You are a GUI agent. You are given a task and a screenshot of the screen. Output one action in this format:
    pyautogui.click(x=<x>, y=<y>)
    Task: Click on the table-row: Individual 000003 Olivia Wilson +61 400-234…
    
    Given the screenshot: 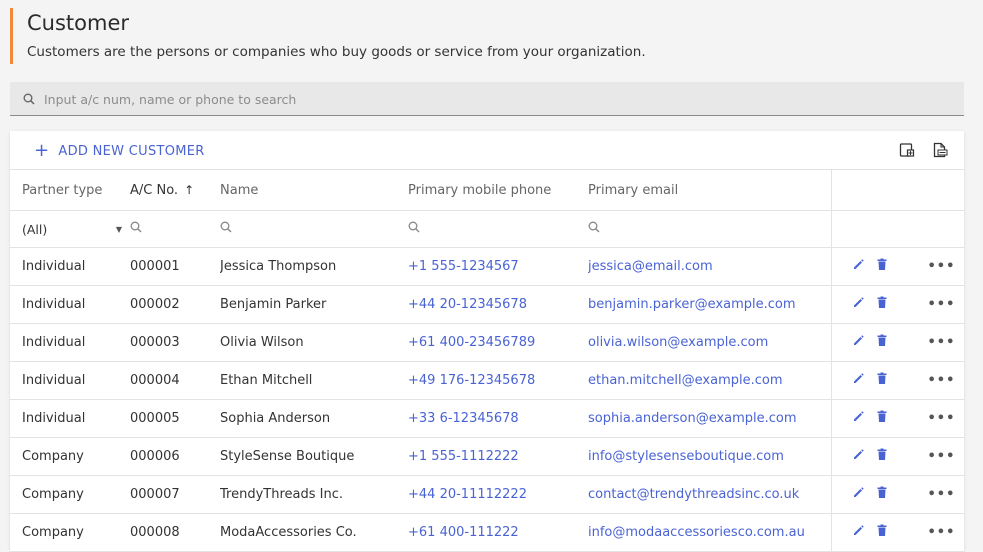 What is the action you would take?
    pyautogui.click(x=487, y=342)
    